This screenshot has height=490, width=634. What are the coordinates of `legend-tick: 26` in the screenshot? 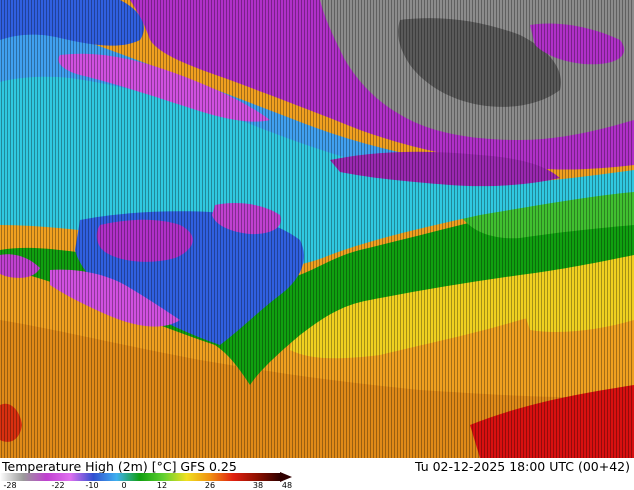 It's located at (210, 485).